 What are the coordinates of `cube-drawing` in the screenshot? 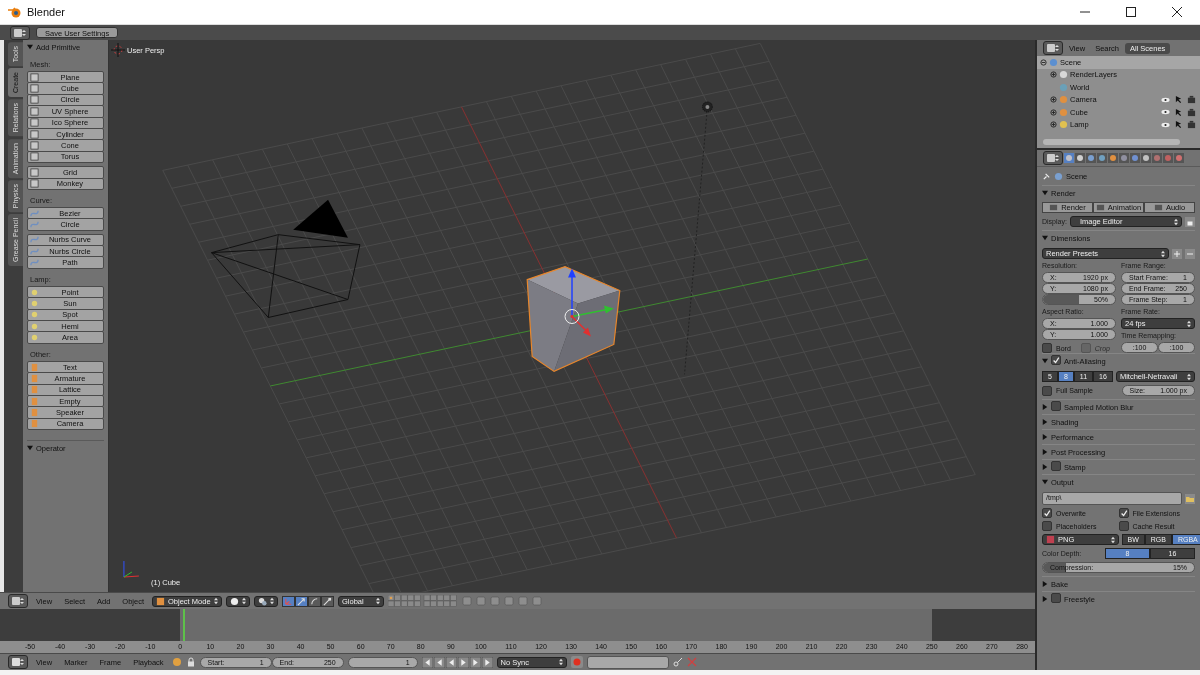 It's located at (573, 319).